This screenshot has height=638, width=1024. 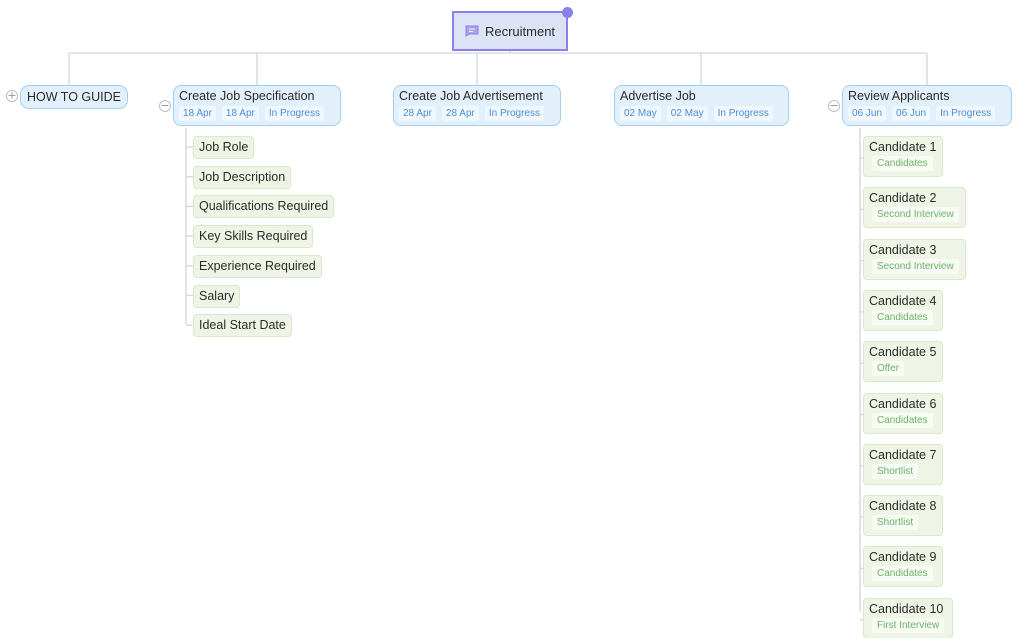 What do you see at coordinates (903, 352) in the screenshot?
I see `candidate-name: Candidate 5` at bounding box center [903, 352].